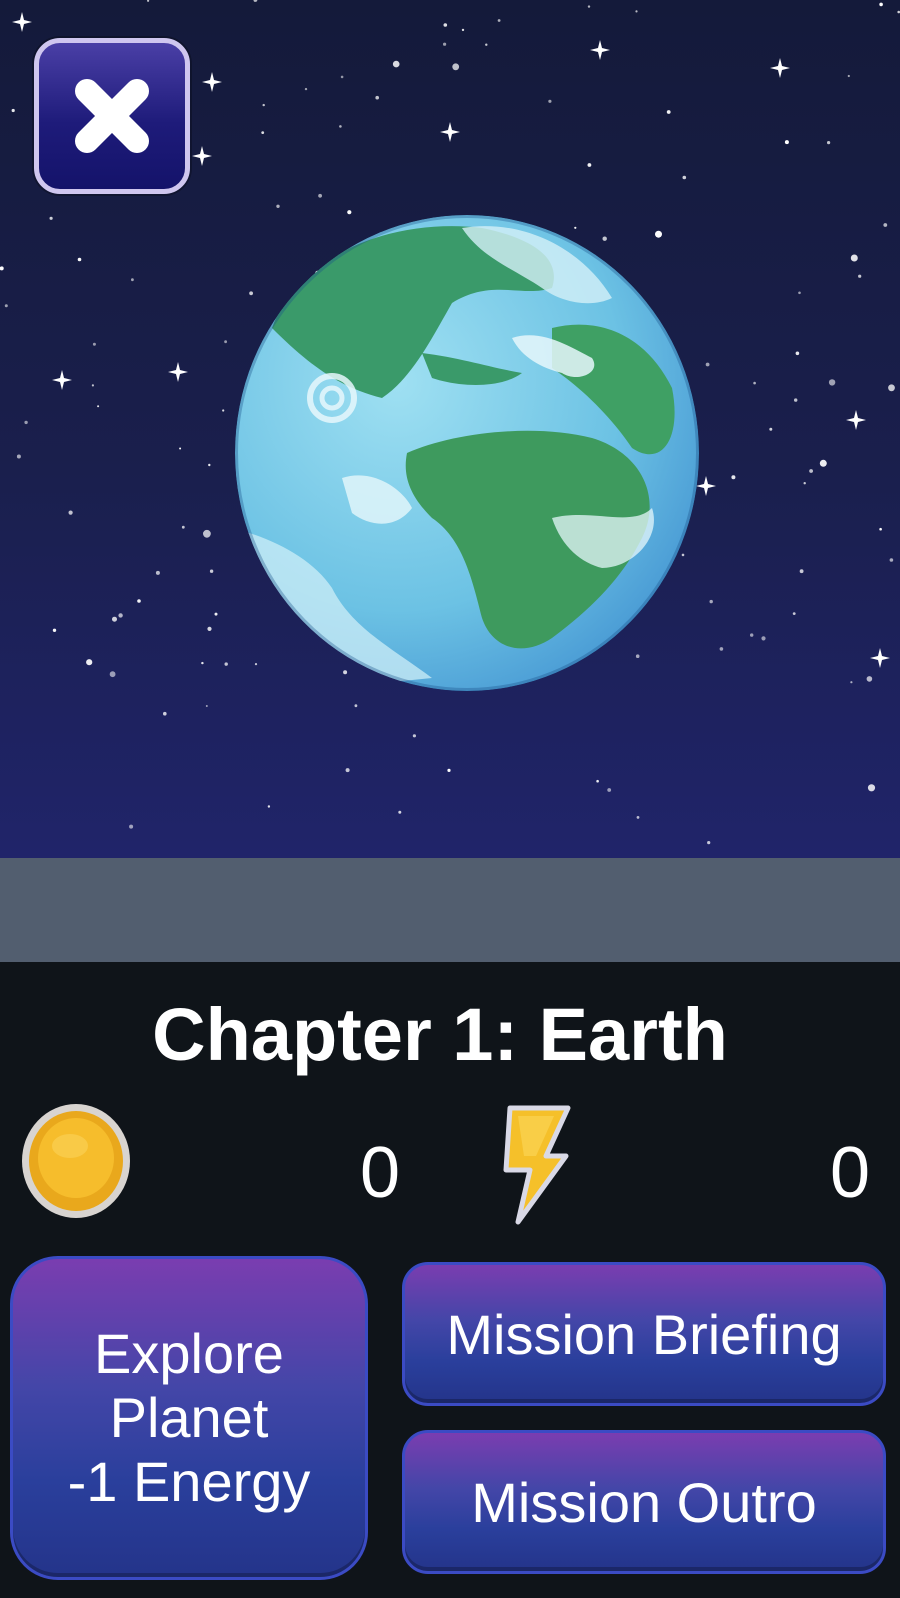 This screenshot has width=900, height=1598. I want to click on mission-outro-button: Mission Outro, so click(644, 1502).